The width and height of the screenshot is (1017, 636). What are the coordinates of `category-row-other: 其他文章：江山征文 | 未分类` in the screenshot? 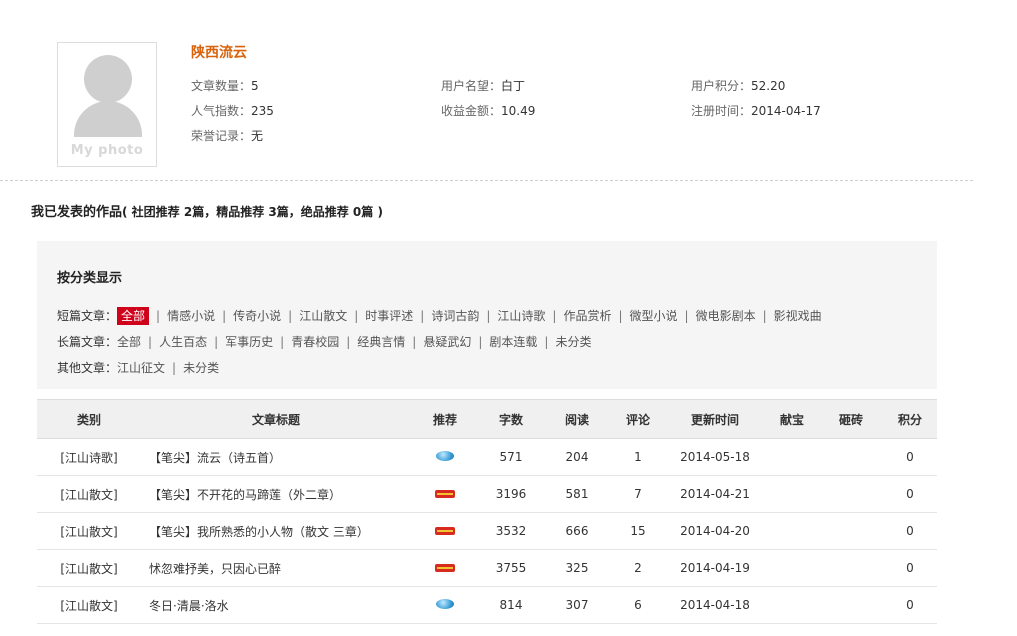 It's located at (138, 367).